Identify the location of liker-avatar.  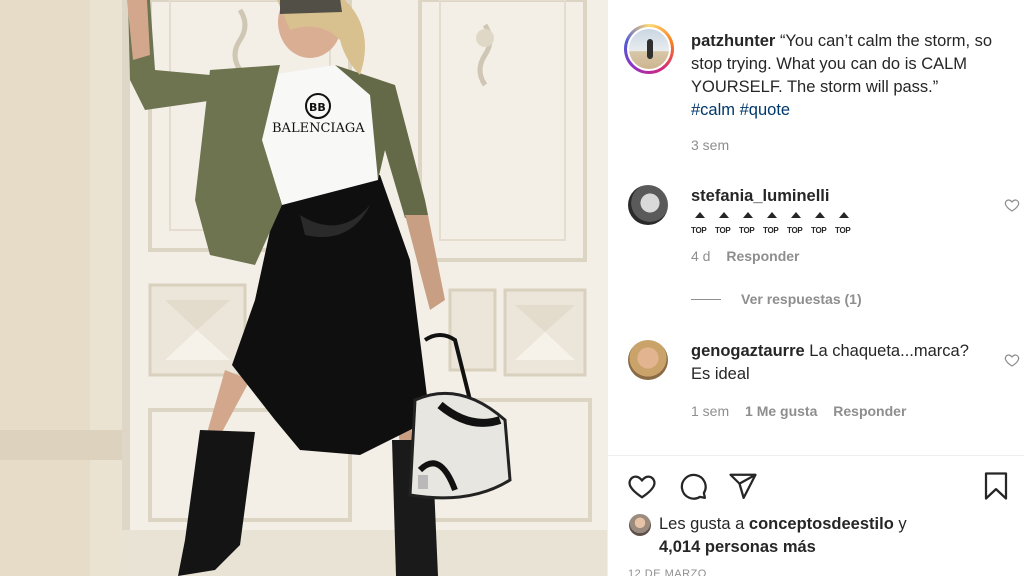
(640, 525).